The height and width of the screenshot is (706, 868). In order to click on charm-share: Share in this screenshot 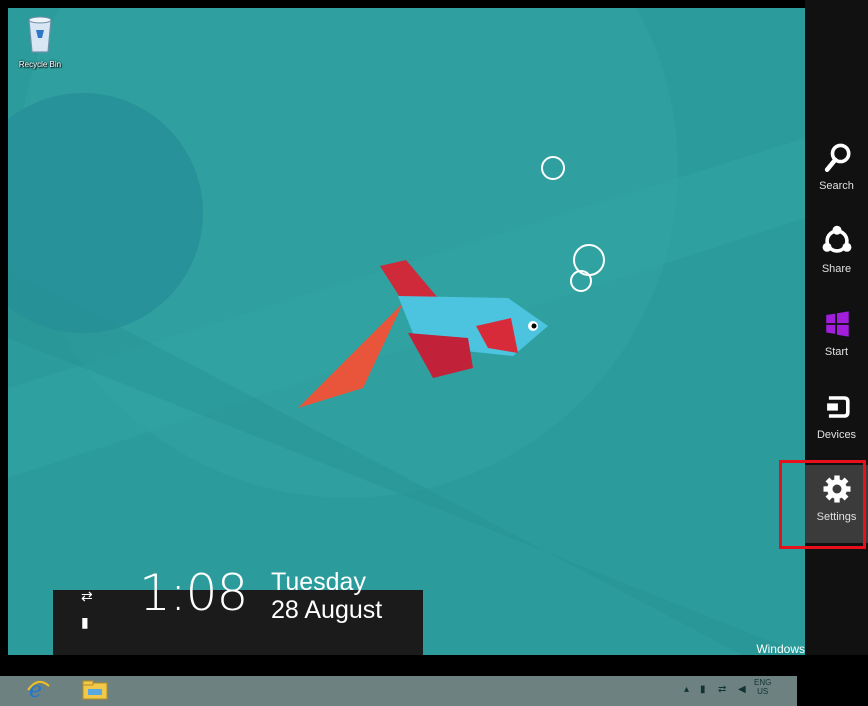, I will do `click(836, 261)`.